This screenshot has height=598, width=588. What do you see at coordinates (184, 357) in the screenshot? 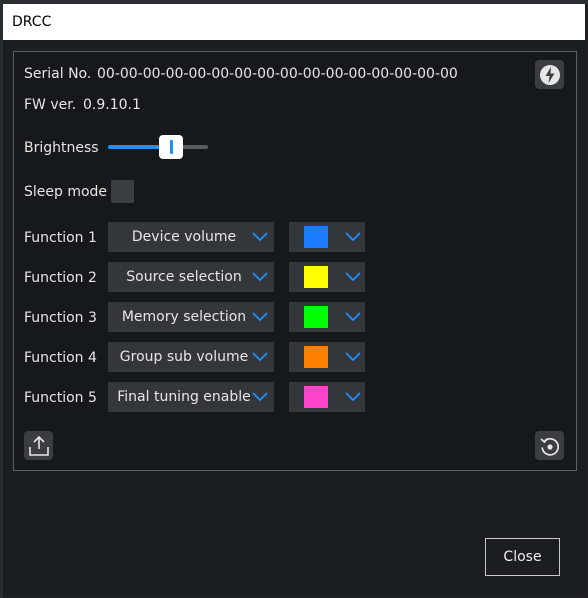
I see `function-4-value: Group sub volume` at bounding box center [184, 357].